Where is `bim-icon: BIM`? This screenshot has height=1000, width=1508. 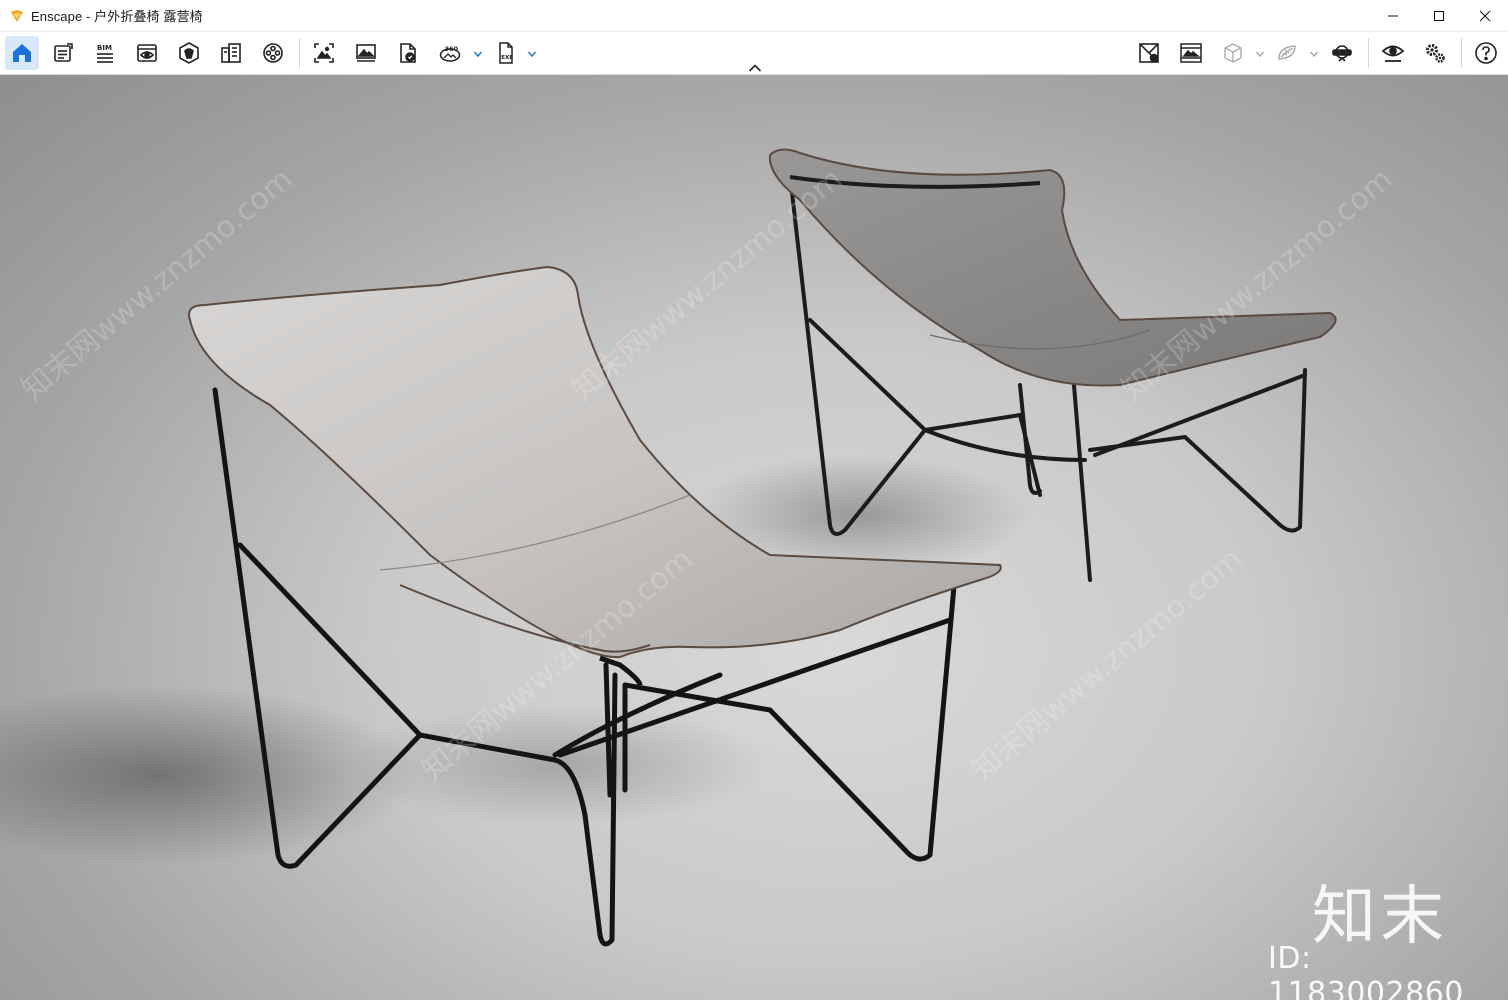 bim-icon: BIM is located at coordinates (105, 53).